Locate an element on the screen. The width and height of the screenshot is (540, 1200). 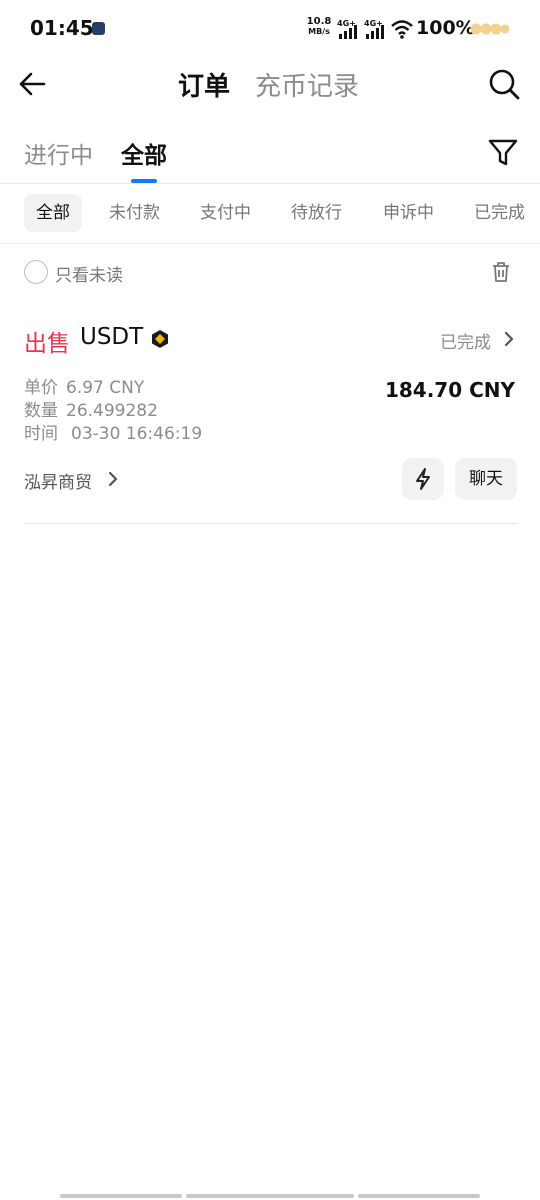
signal-1-label: 4G+ is located at coordinates (346, 23).